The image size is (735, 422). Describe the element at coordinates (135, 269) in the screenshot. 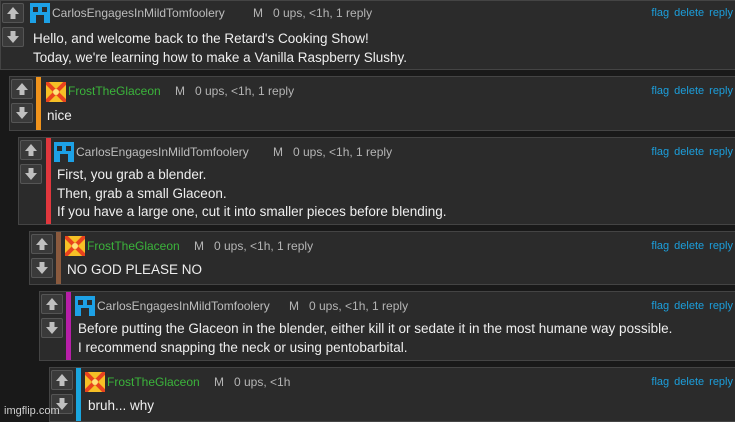

I see `comment-line: NO GOD PLEASE NO` at that location.